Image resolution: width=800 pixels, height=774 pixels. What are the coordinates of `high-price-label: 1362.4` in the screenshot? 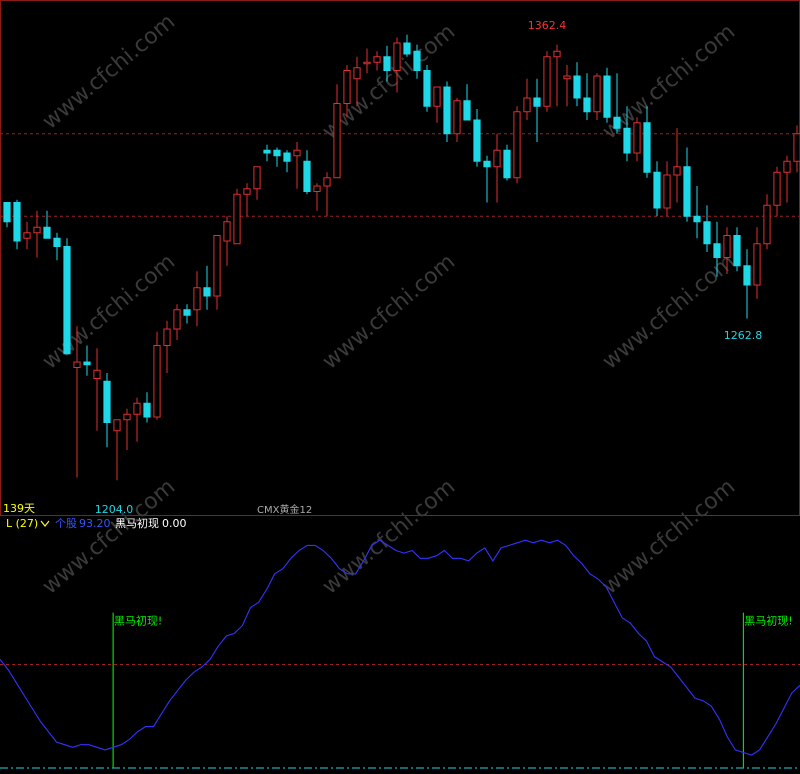 It's located at (547, 25).